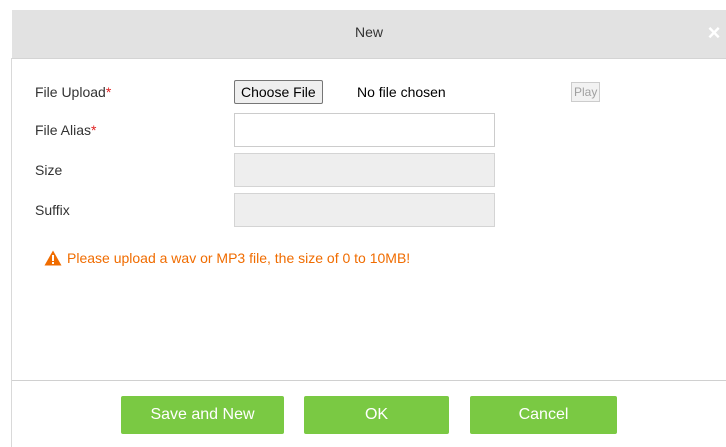 This screenshot has height=447, width=726. Describe the element at coordinates (364, 210) in the screenshot. I see `suffix-field` at that location.